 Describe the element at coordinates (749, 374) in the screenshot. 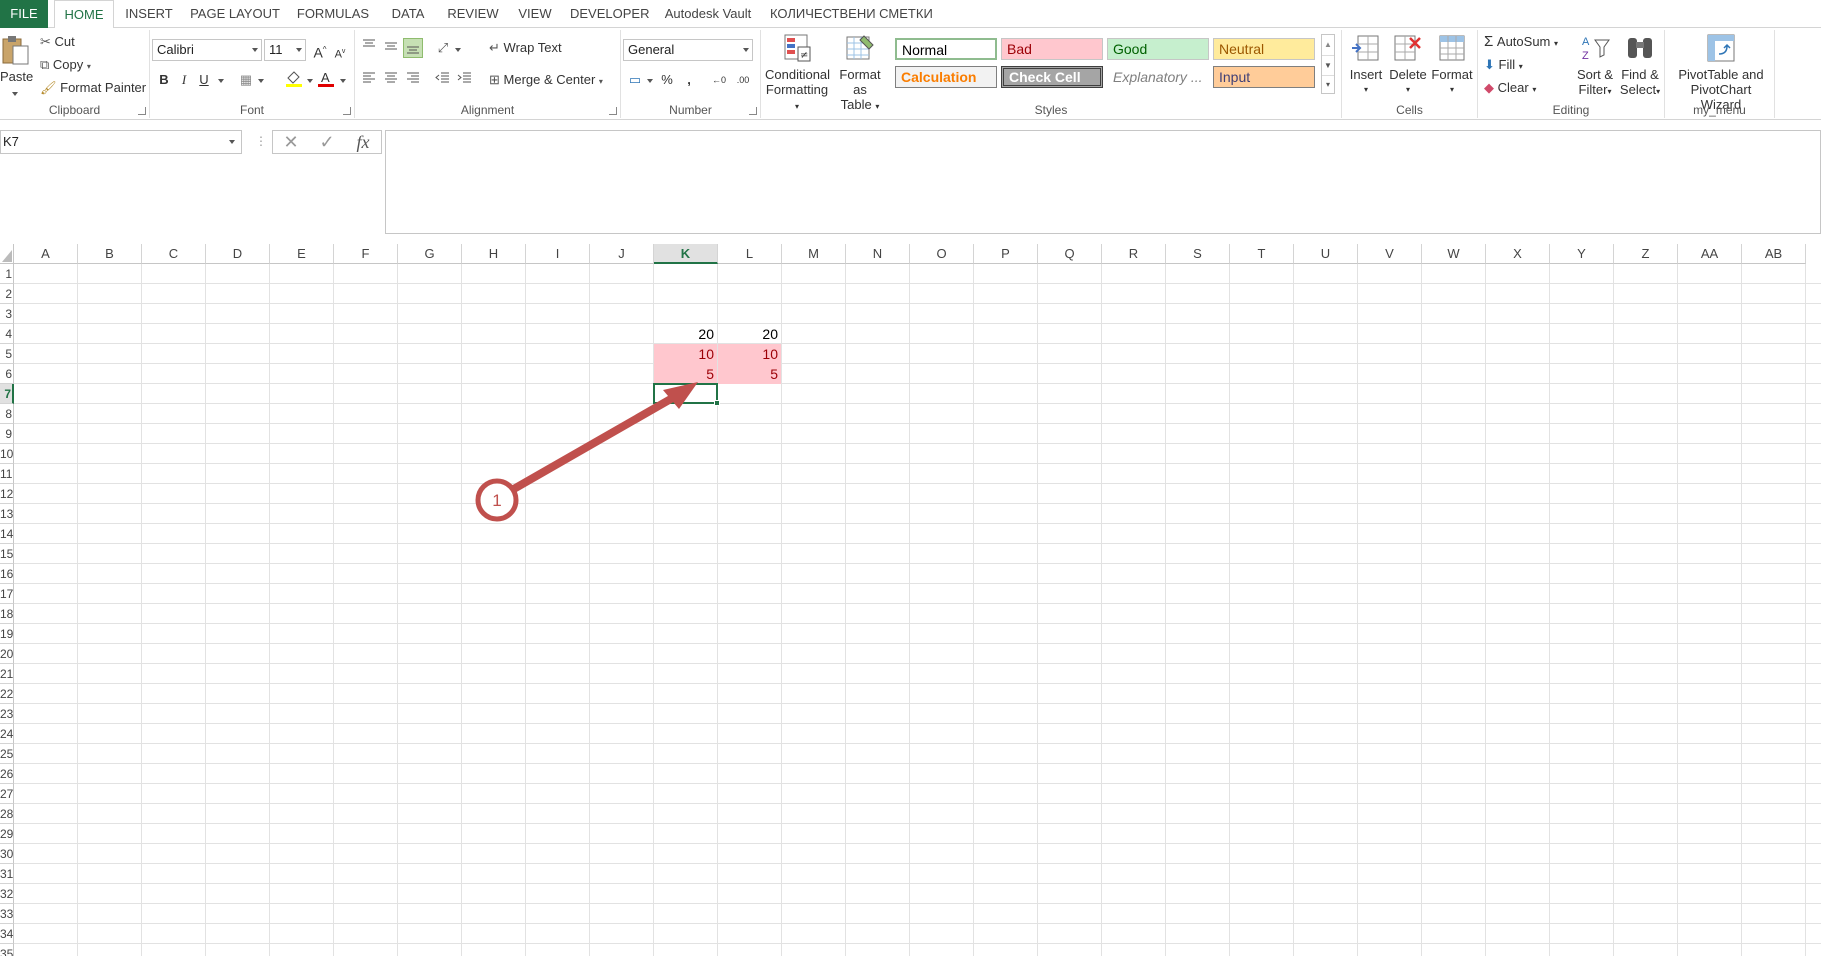

I see `cell-l6: 5` at that location.